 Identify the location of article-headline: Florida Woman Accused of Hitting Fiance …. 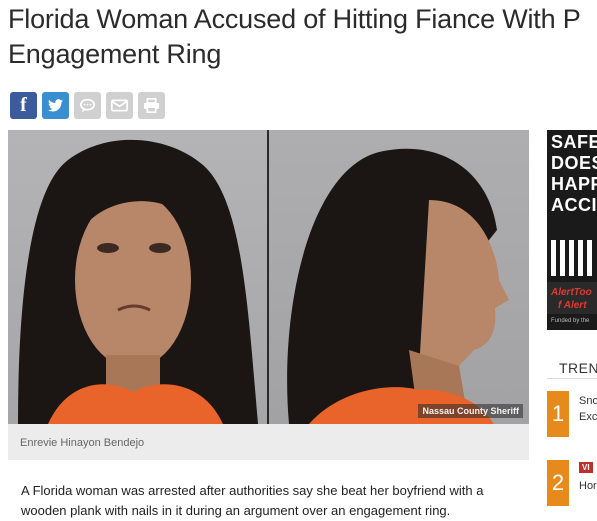
(302, 37).